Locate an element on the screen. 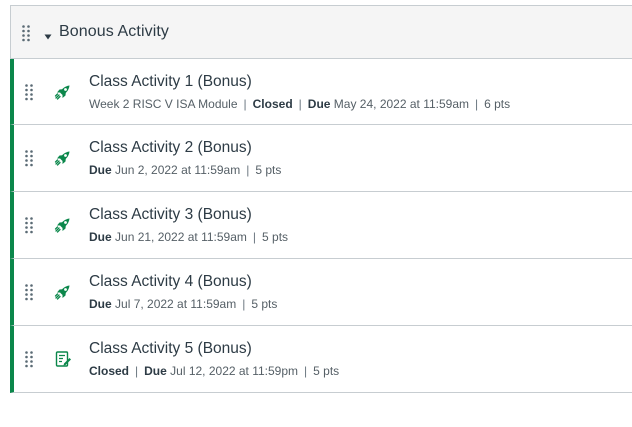  item-title-link: Class Activity 5 (Bonus) is located at coordinates (170, 349).